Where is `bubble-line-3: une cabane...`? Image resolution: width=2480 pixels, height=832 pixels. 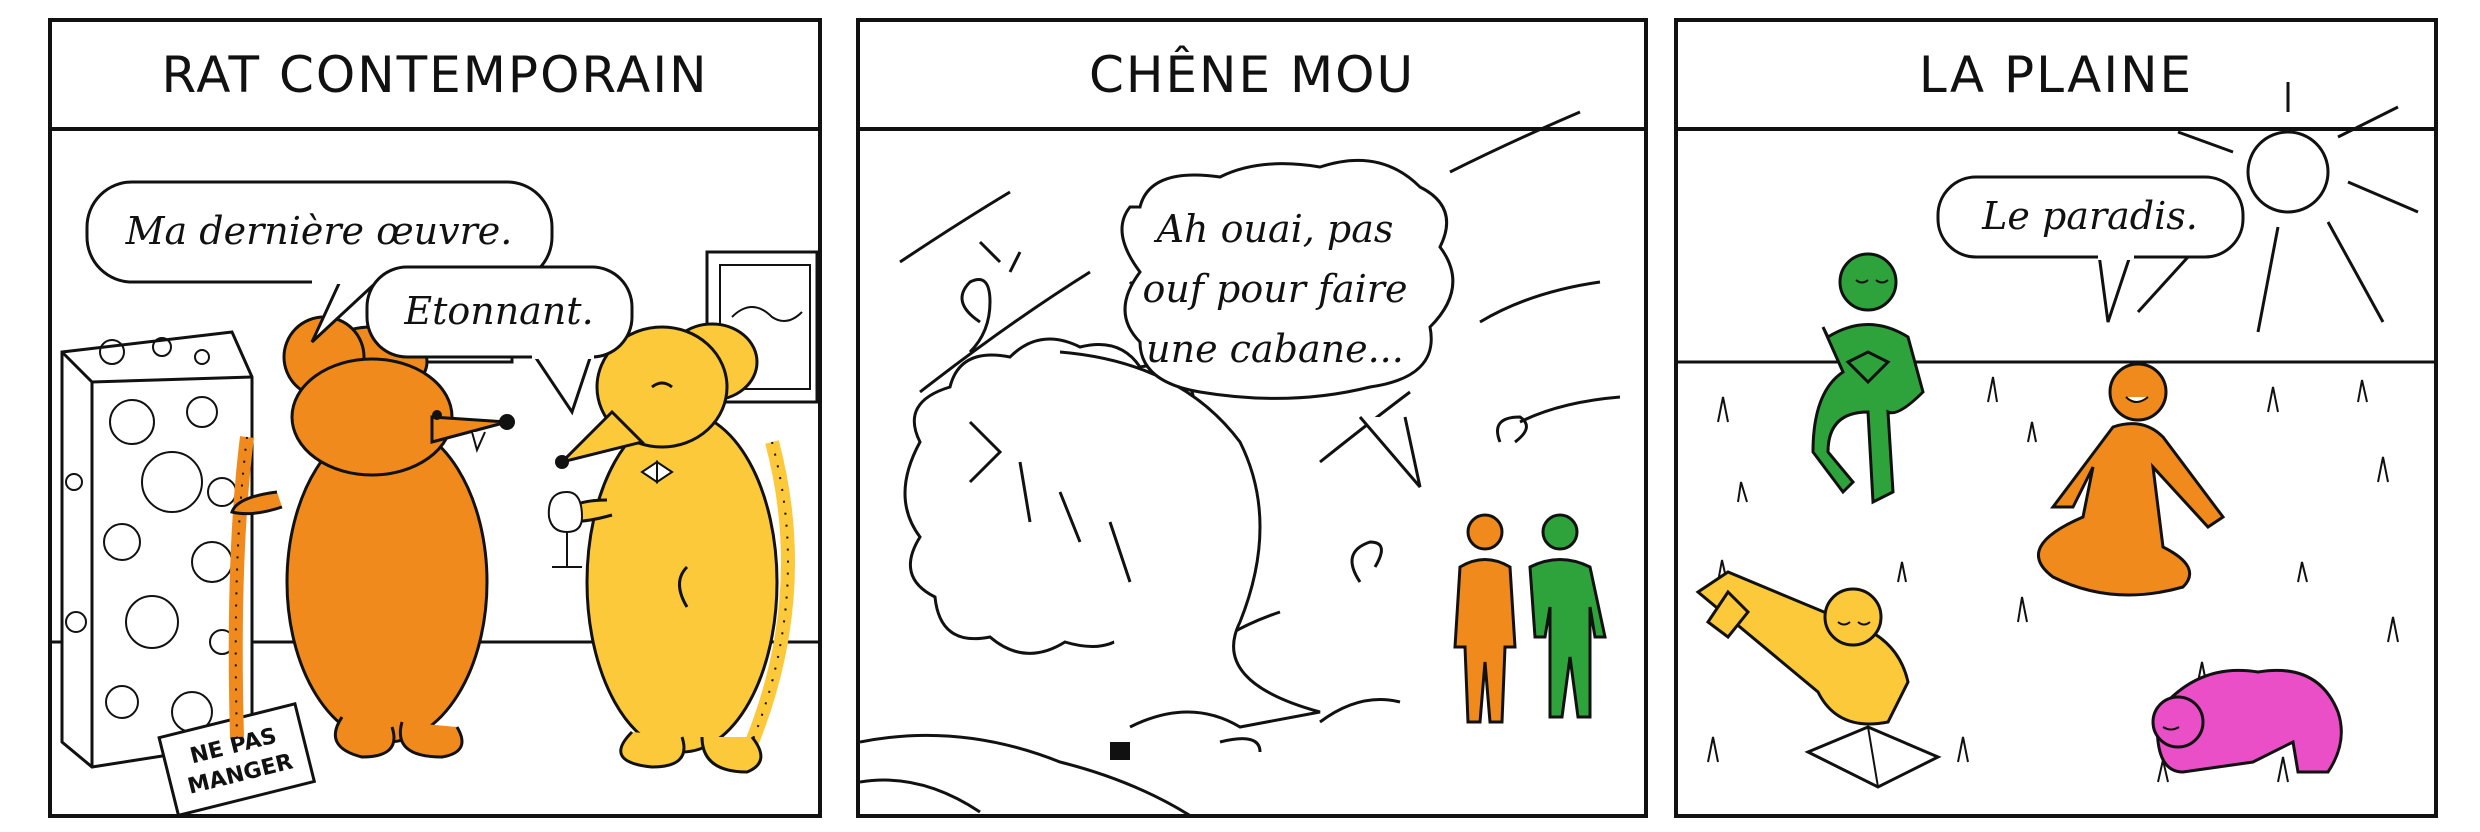 bubble-line-3: une cabane... is located at coordinates (1275, 349).